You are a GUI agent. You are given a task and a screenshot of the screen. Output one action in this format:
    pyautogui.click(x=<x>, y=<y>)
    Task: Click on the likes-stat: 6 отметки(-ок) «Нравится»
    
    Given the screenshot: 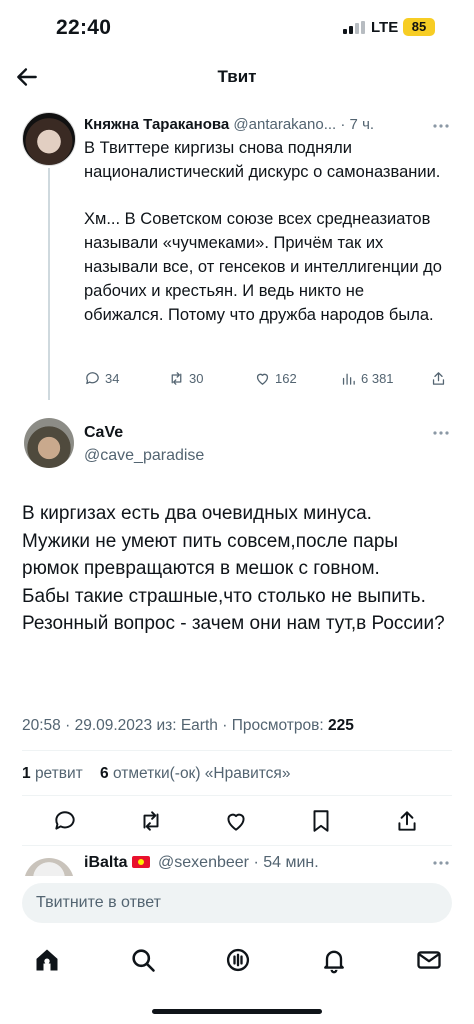 What is the action you would take?
    pyautogui.click(x=195, y=773)
    